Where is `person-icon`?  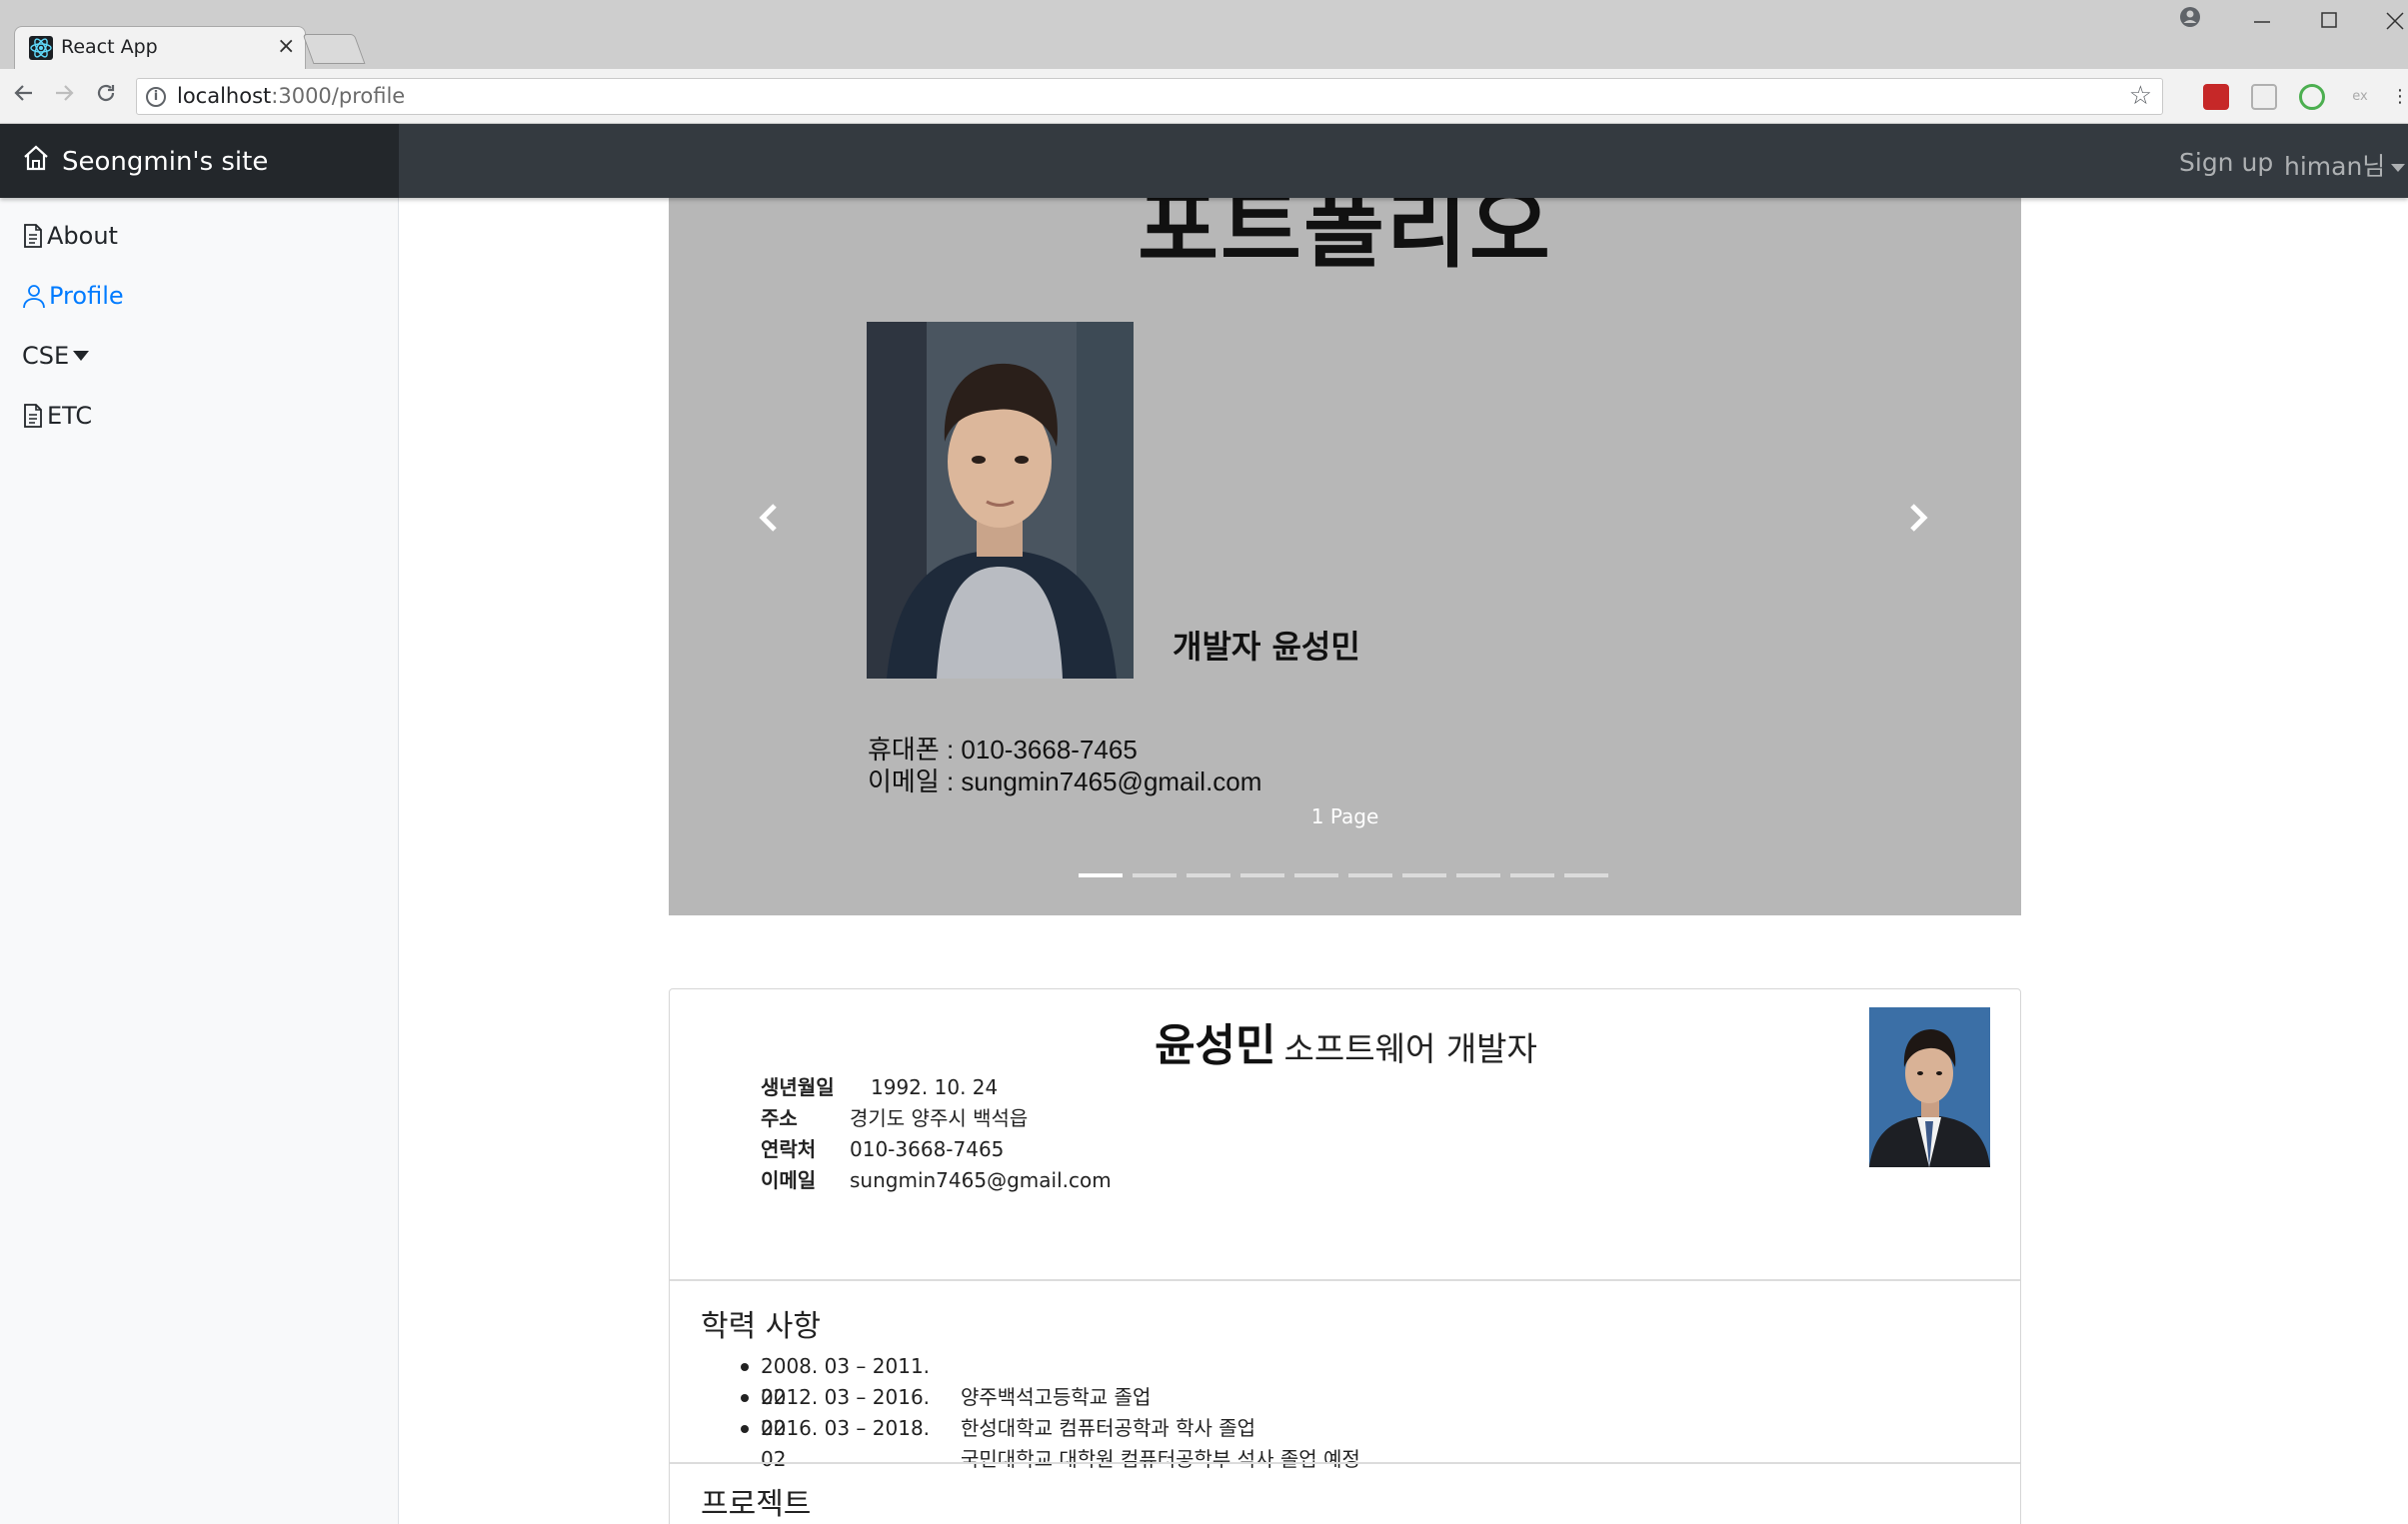
person-icon is located at coordinates (34, 297).